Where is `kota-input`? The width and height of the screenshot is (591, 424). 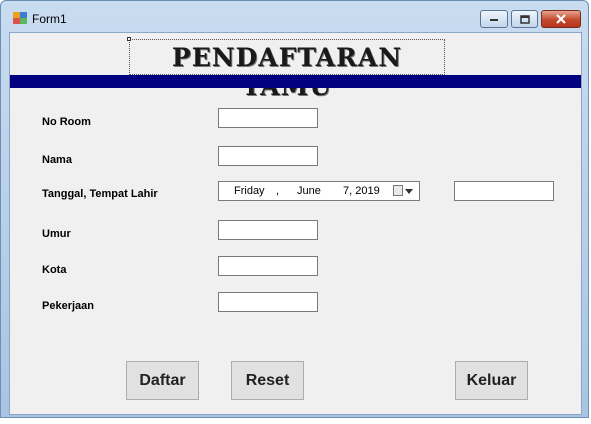 kota-input is located at coordinates (268, 266).